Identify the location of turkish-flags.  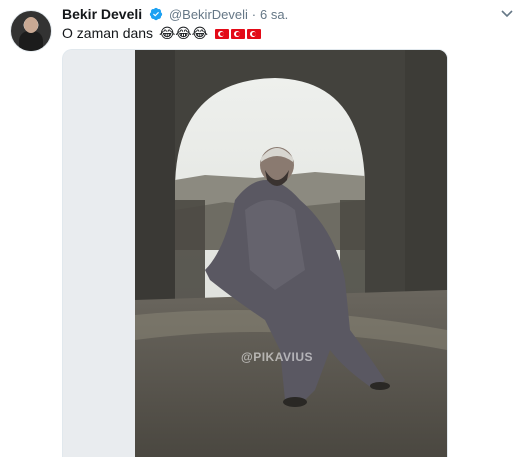
(238, 34).